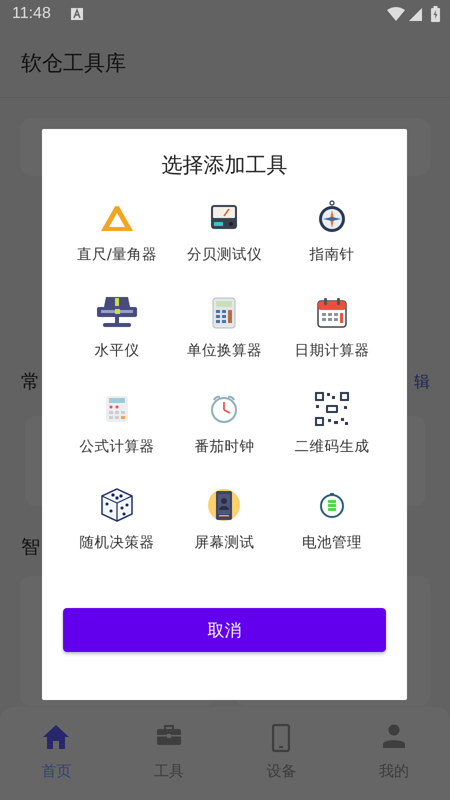  I want to click on tool-label: 直尺/量角器, so click(116, 255).